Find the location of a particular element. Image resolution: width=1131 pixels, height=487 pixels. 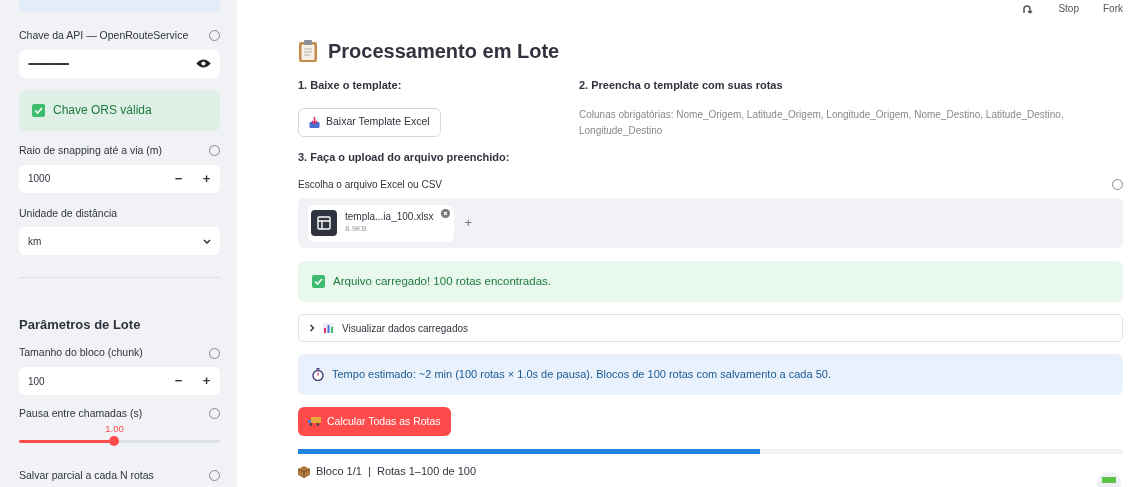

package-icon is located at coordinates (304, 471).